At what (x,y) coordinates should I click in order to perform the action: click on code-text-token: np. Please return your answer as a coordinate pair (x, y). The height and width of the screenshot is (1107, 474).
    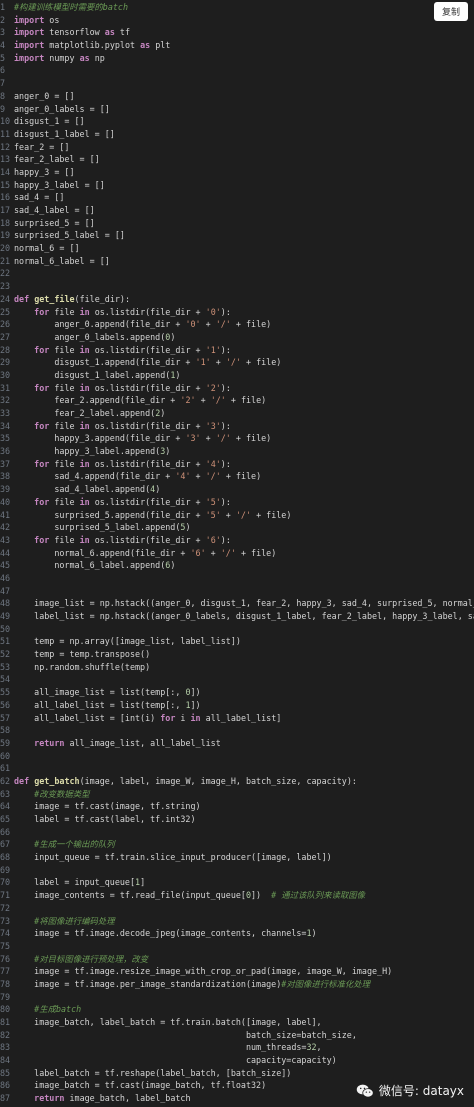
    Looking at the image, I should click on (97, 57).